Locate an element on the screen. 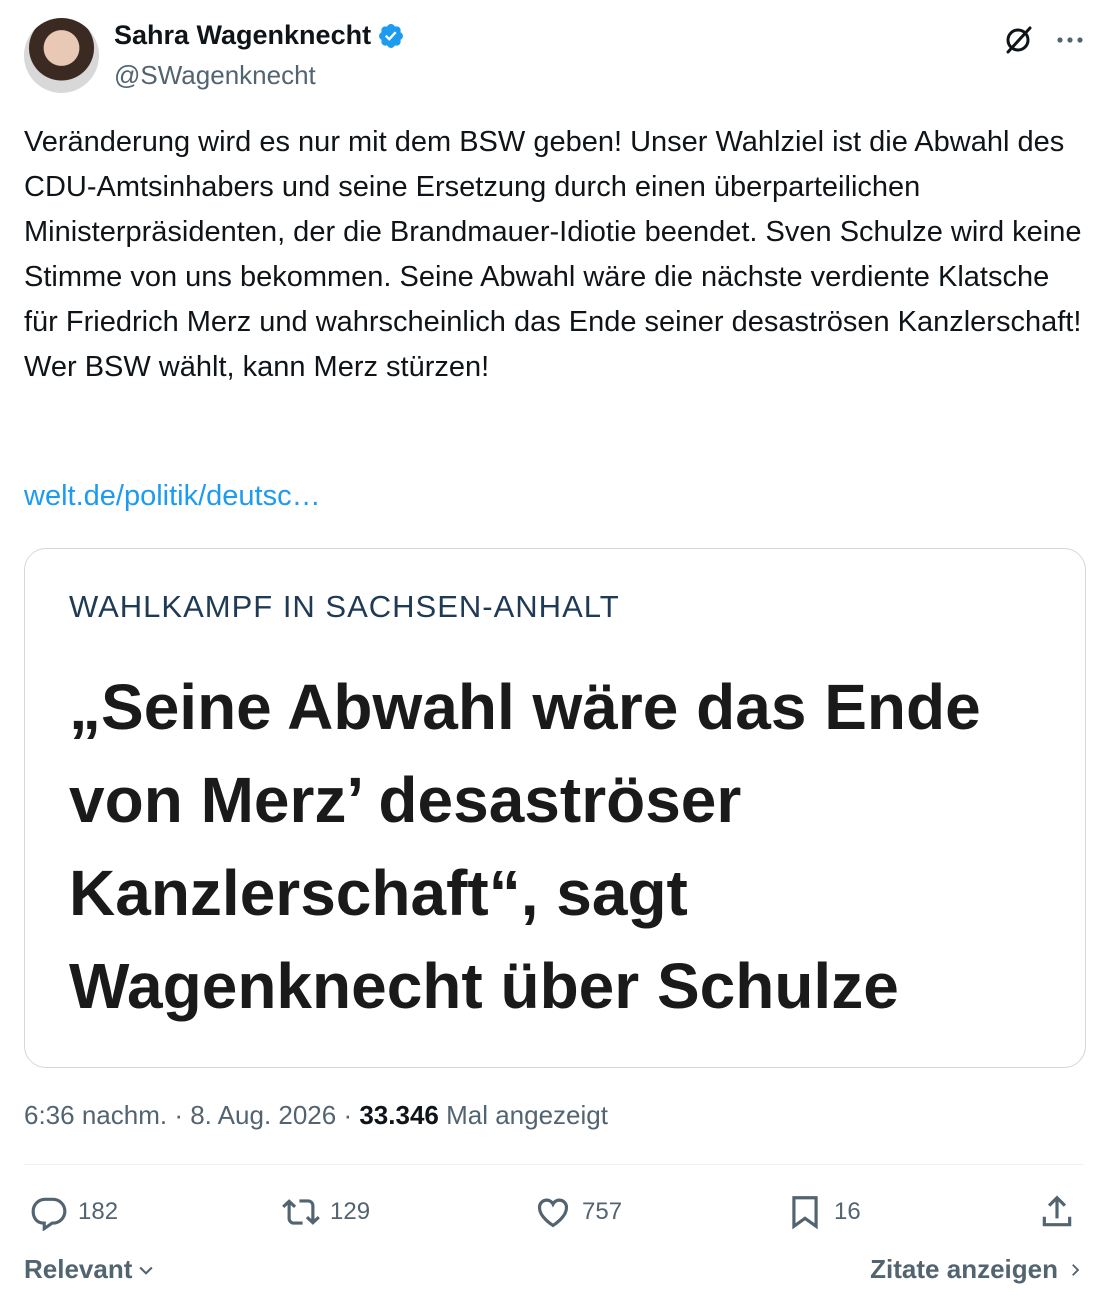  card-kicker: WAHLKAMPF IN SACHSEN-ANHALT is located at coordinates (344, 606).